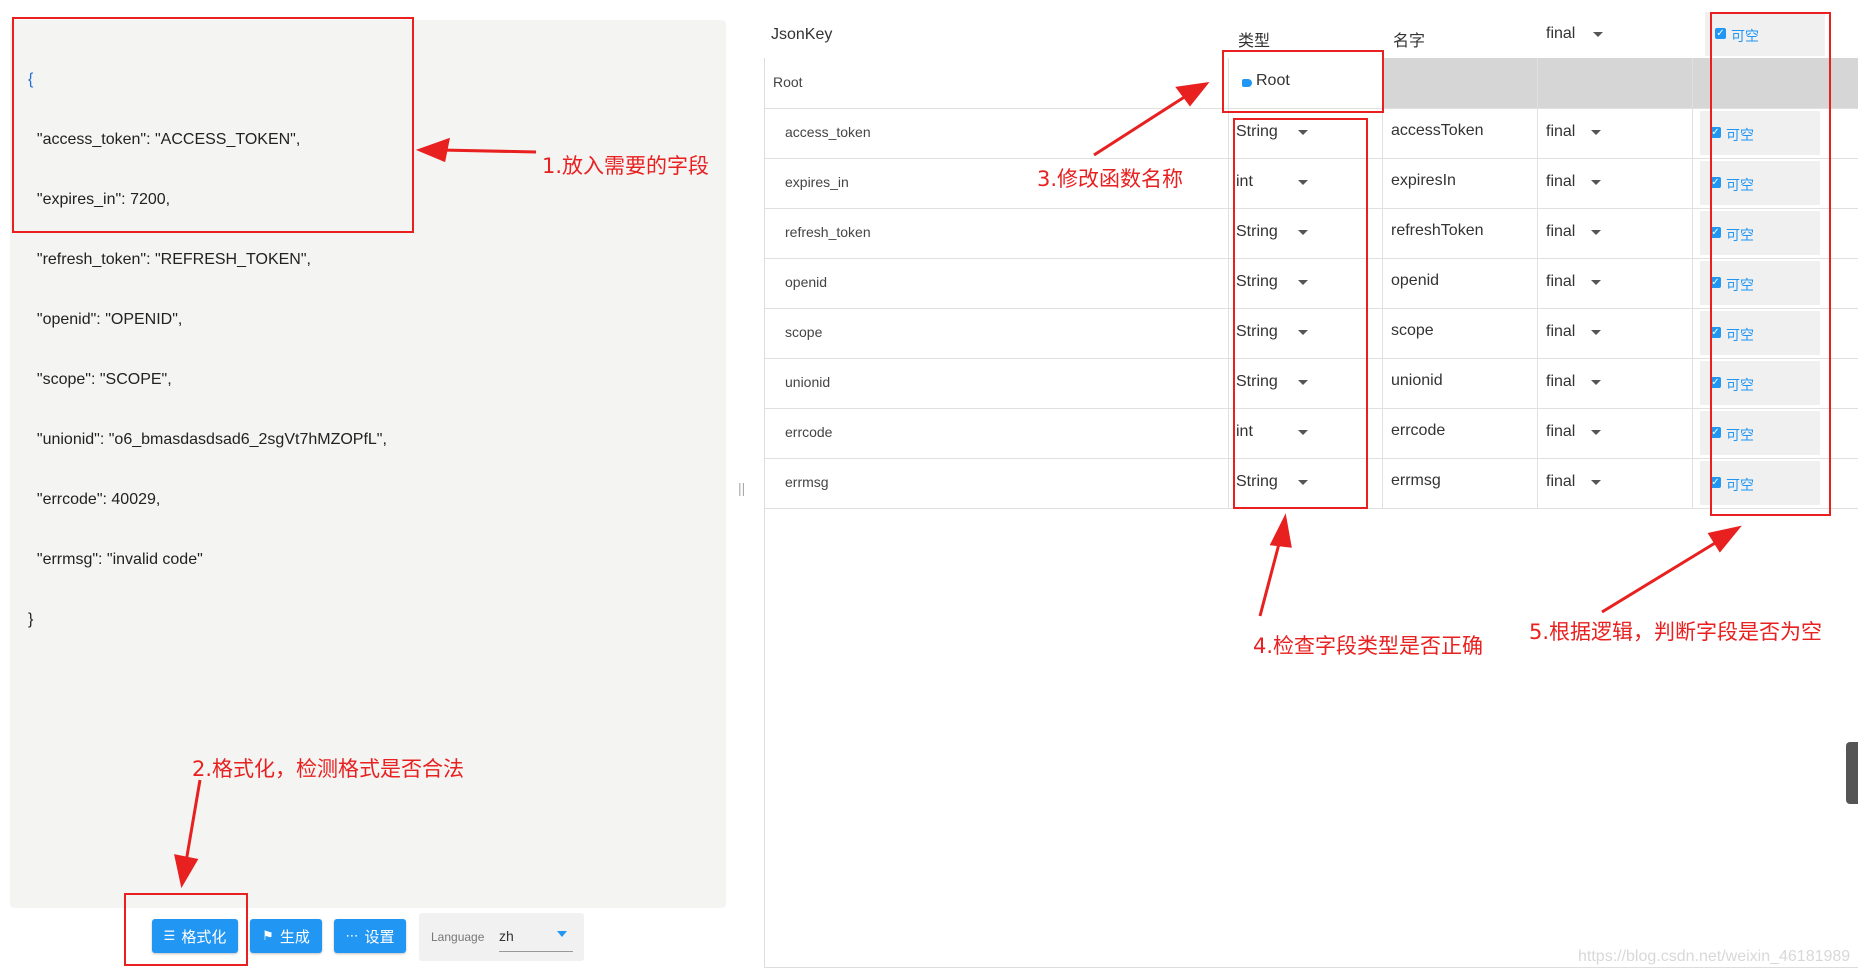  I want to click on arrow-step4, so click(1270, 578).